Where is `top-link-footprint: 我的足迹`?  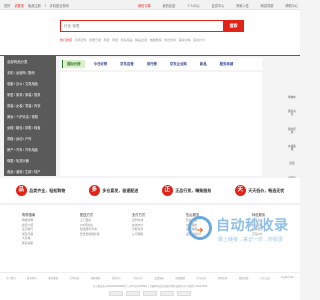 top-link-footprint: 我的足迹 is located at coordinates (169, 5).